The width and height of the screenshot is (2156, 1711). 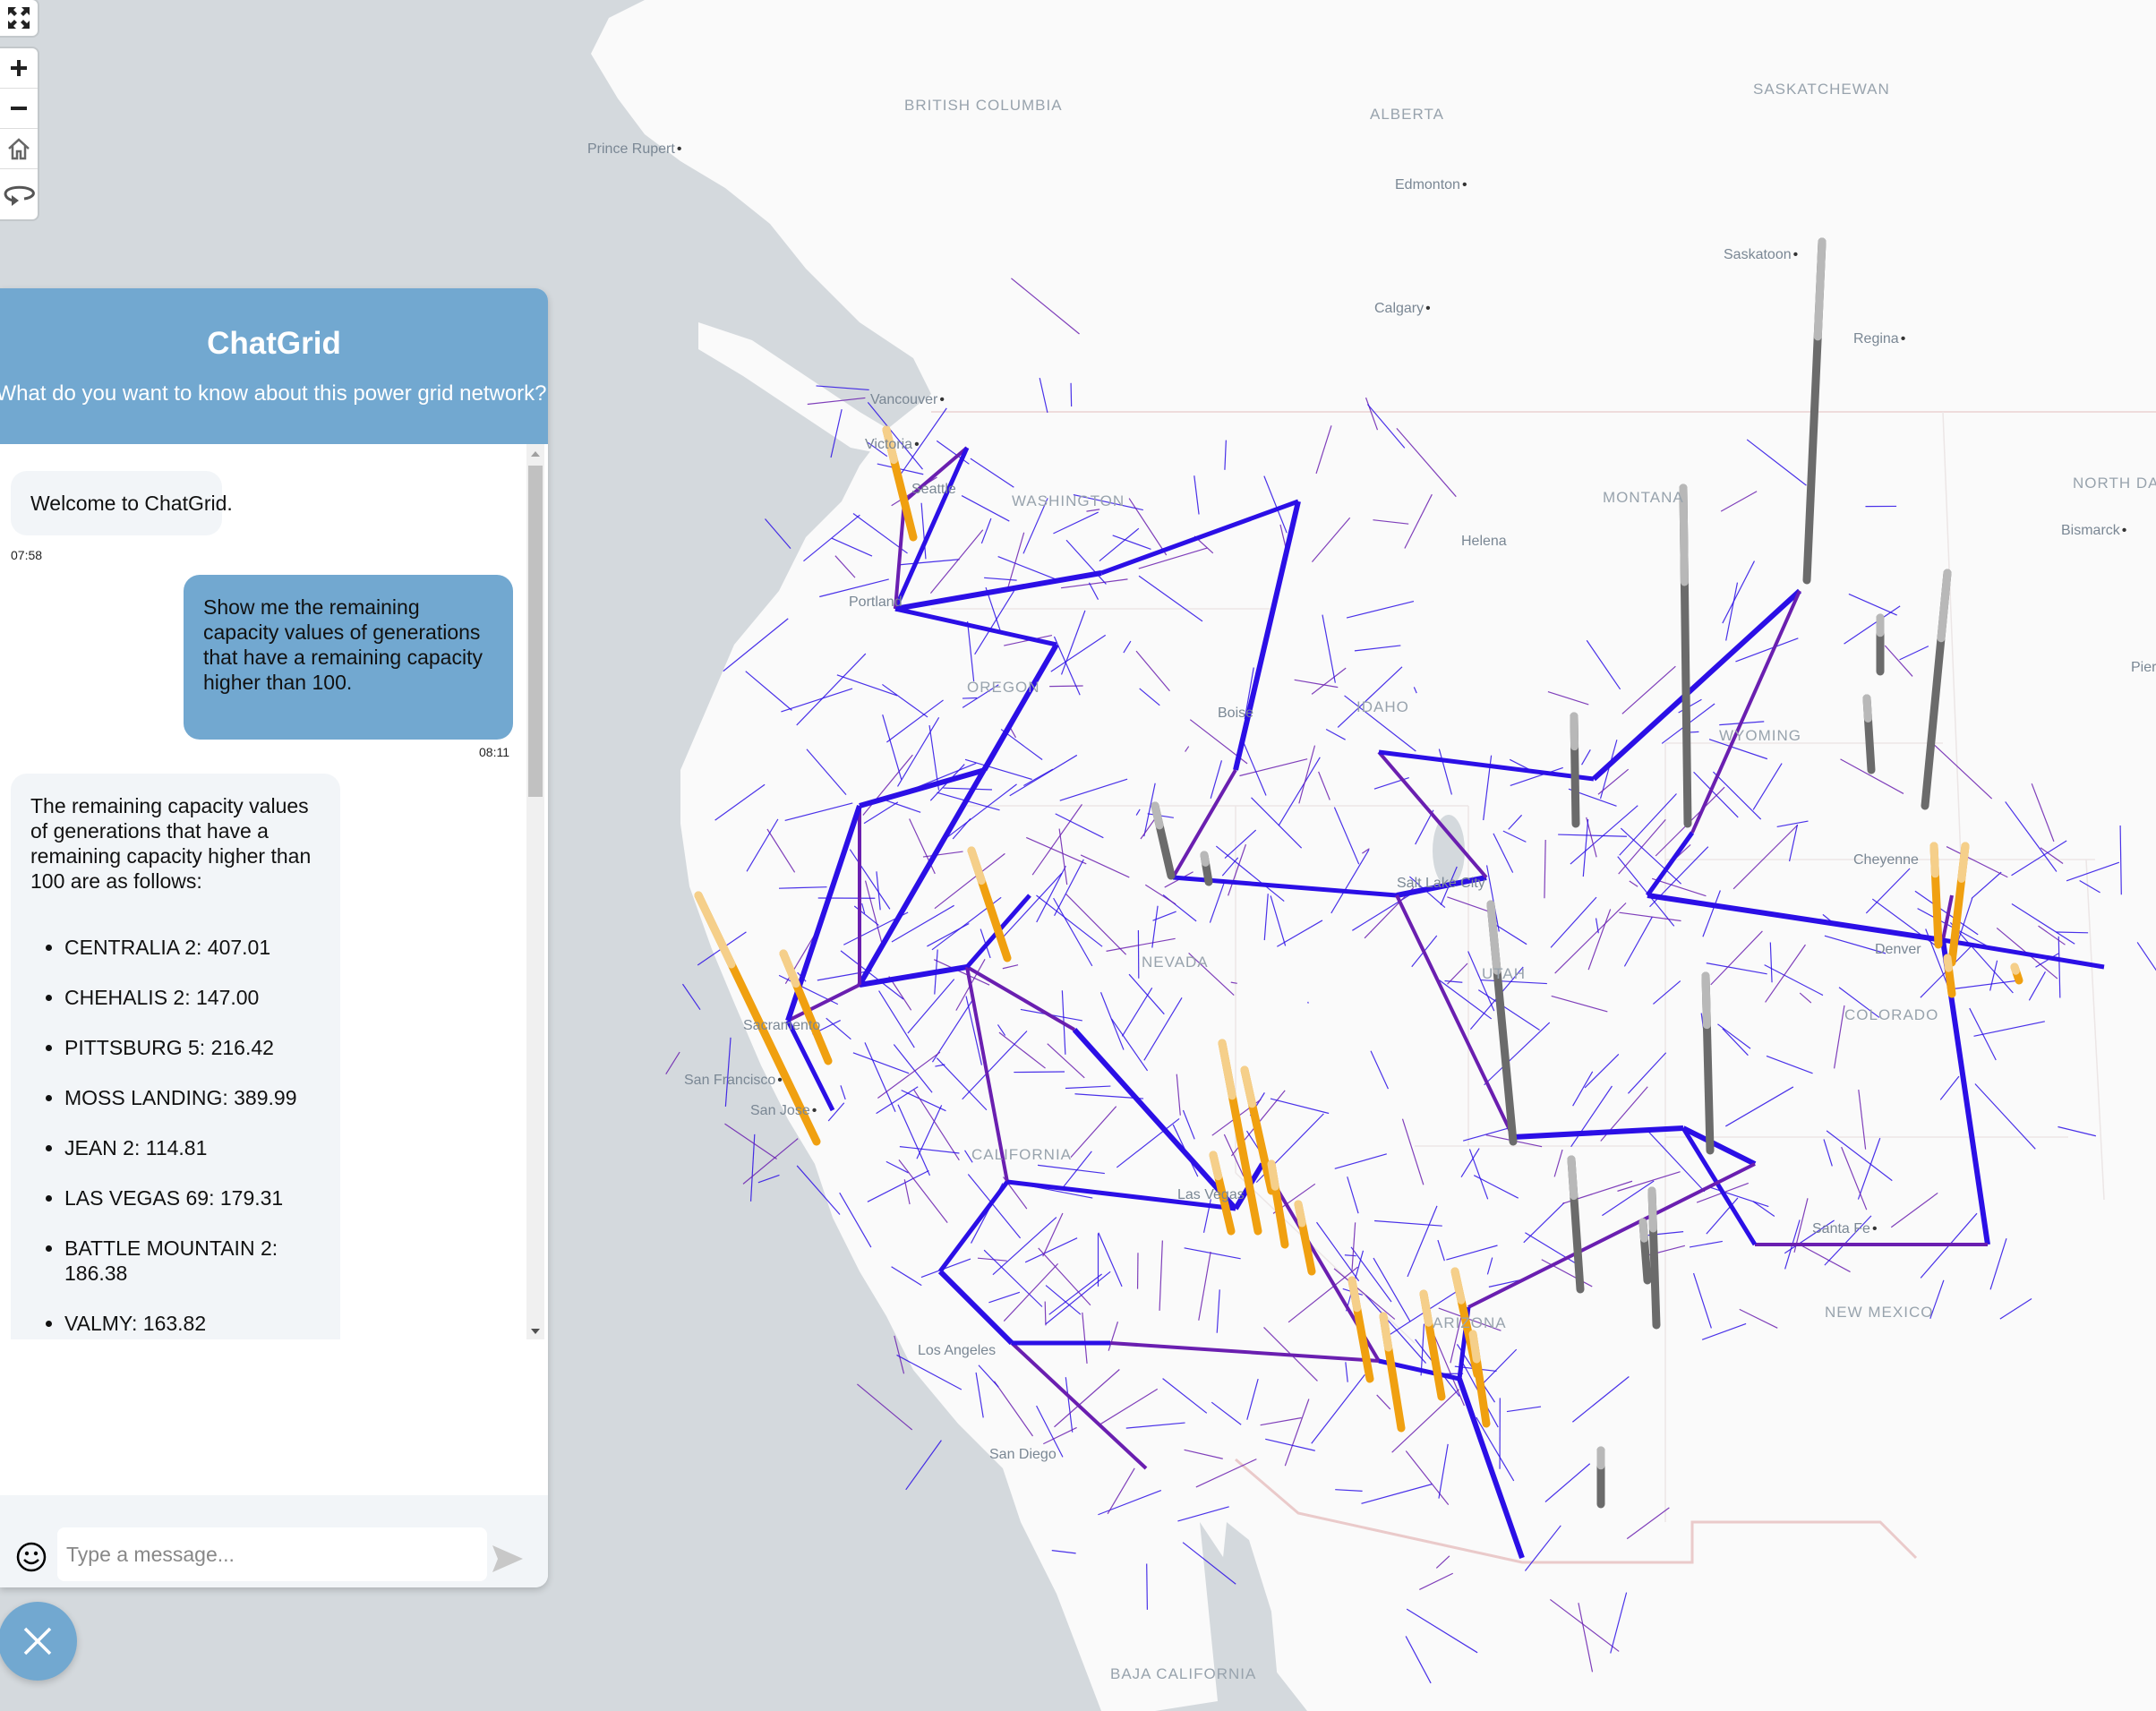 I want to click on reset-view-button, so click(x=19, y=149).